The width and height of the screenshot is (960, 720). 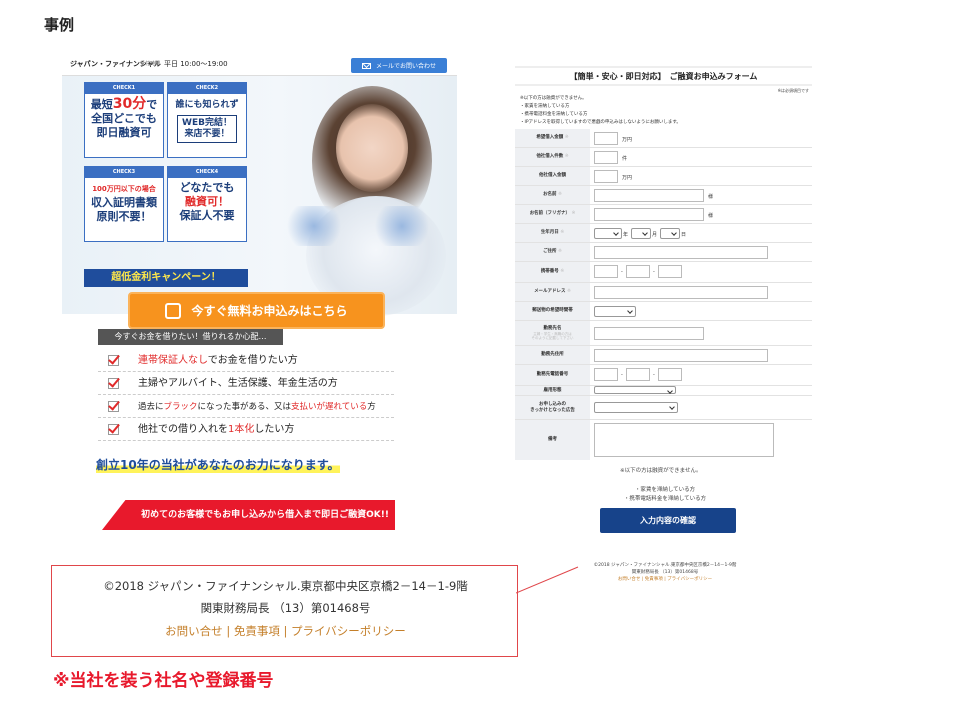 I want to click on reason-text: でお金を借りたい方, so click(x=252, y=360).